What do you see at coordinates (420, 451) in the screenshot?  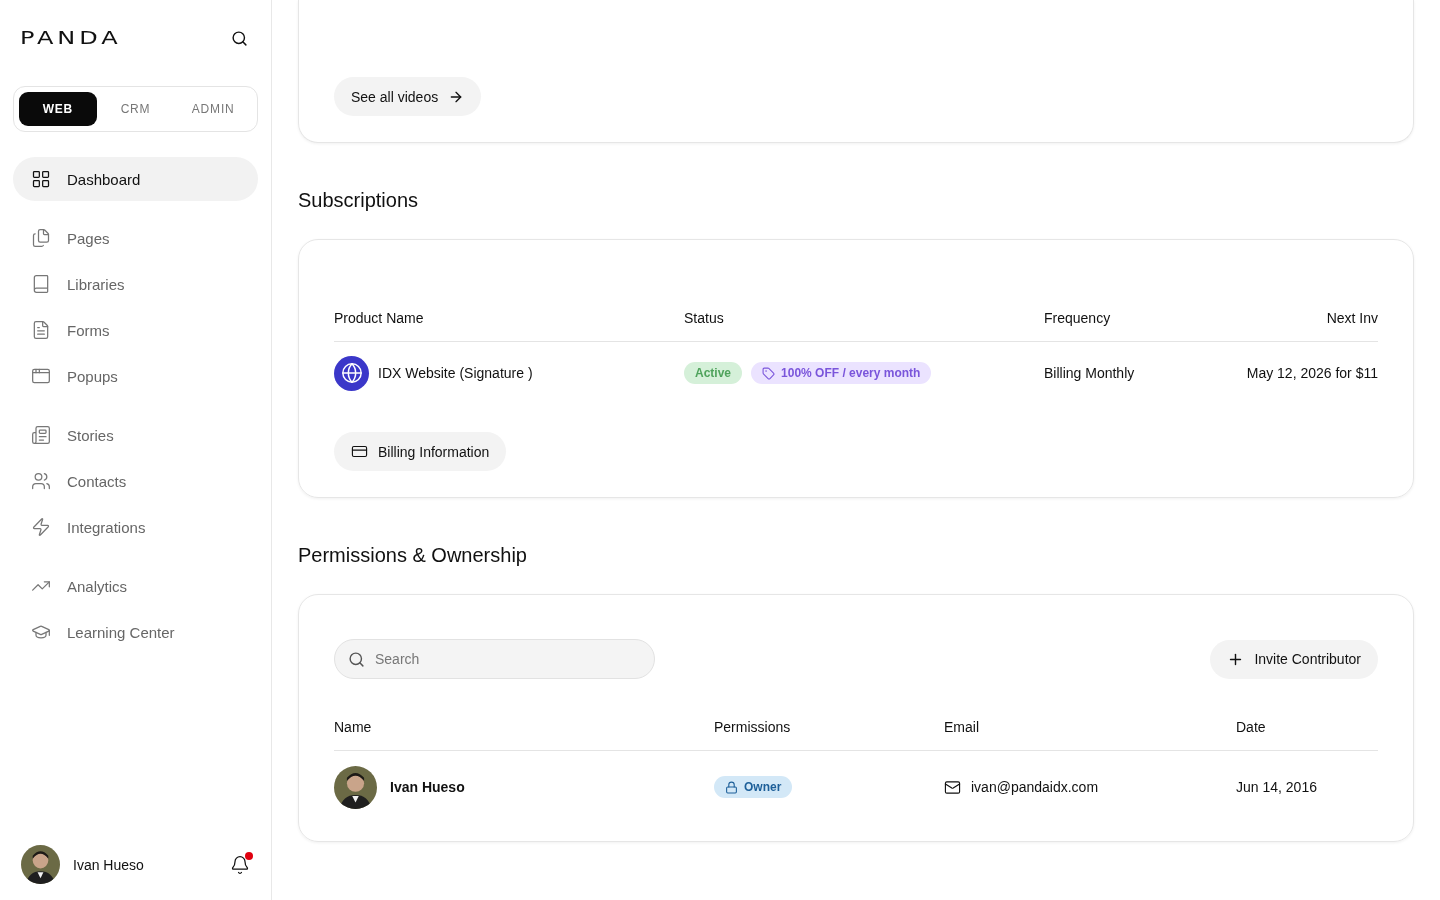 I see `billing-information-button: Billing Information` at bounding box center [420, 451].